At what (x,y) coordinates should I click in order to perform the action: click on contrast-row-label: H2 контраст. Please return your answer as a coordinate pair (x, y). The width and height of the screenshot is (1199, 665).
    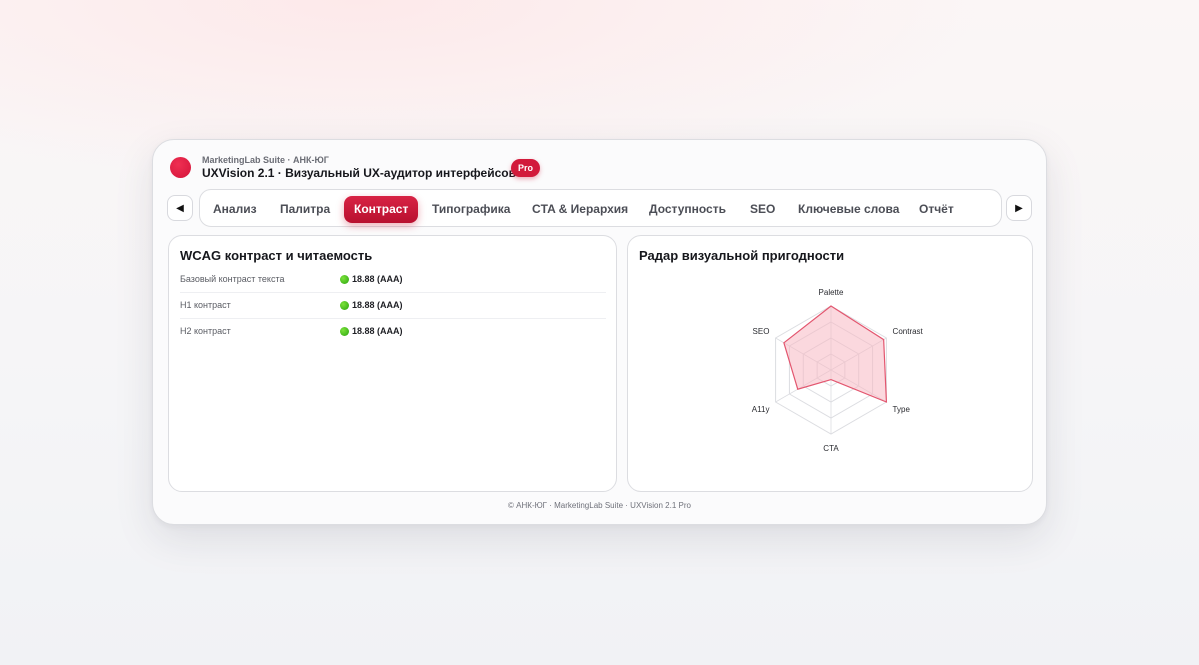
    Looking at the image, I should click on (205, 331).